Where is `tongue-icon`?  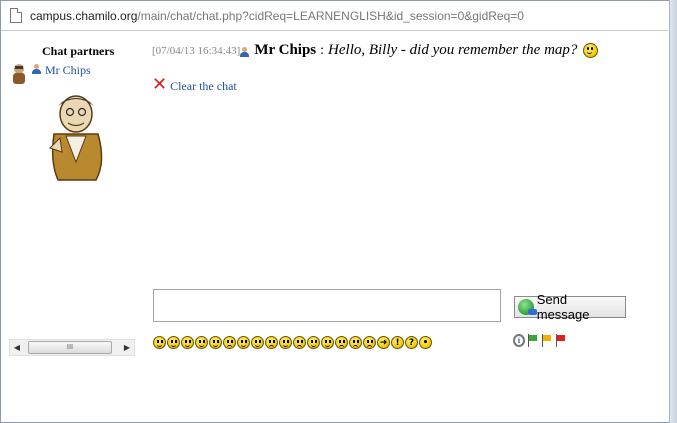 tongue-icon is located at coordinates (201, 342).